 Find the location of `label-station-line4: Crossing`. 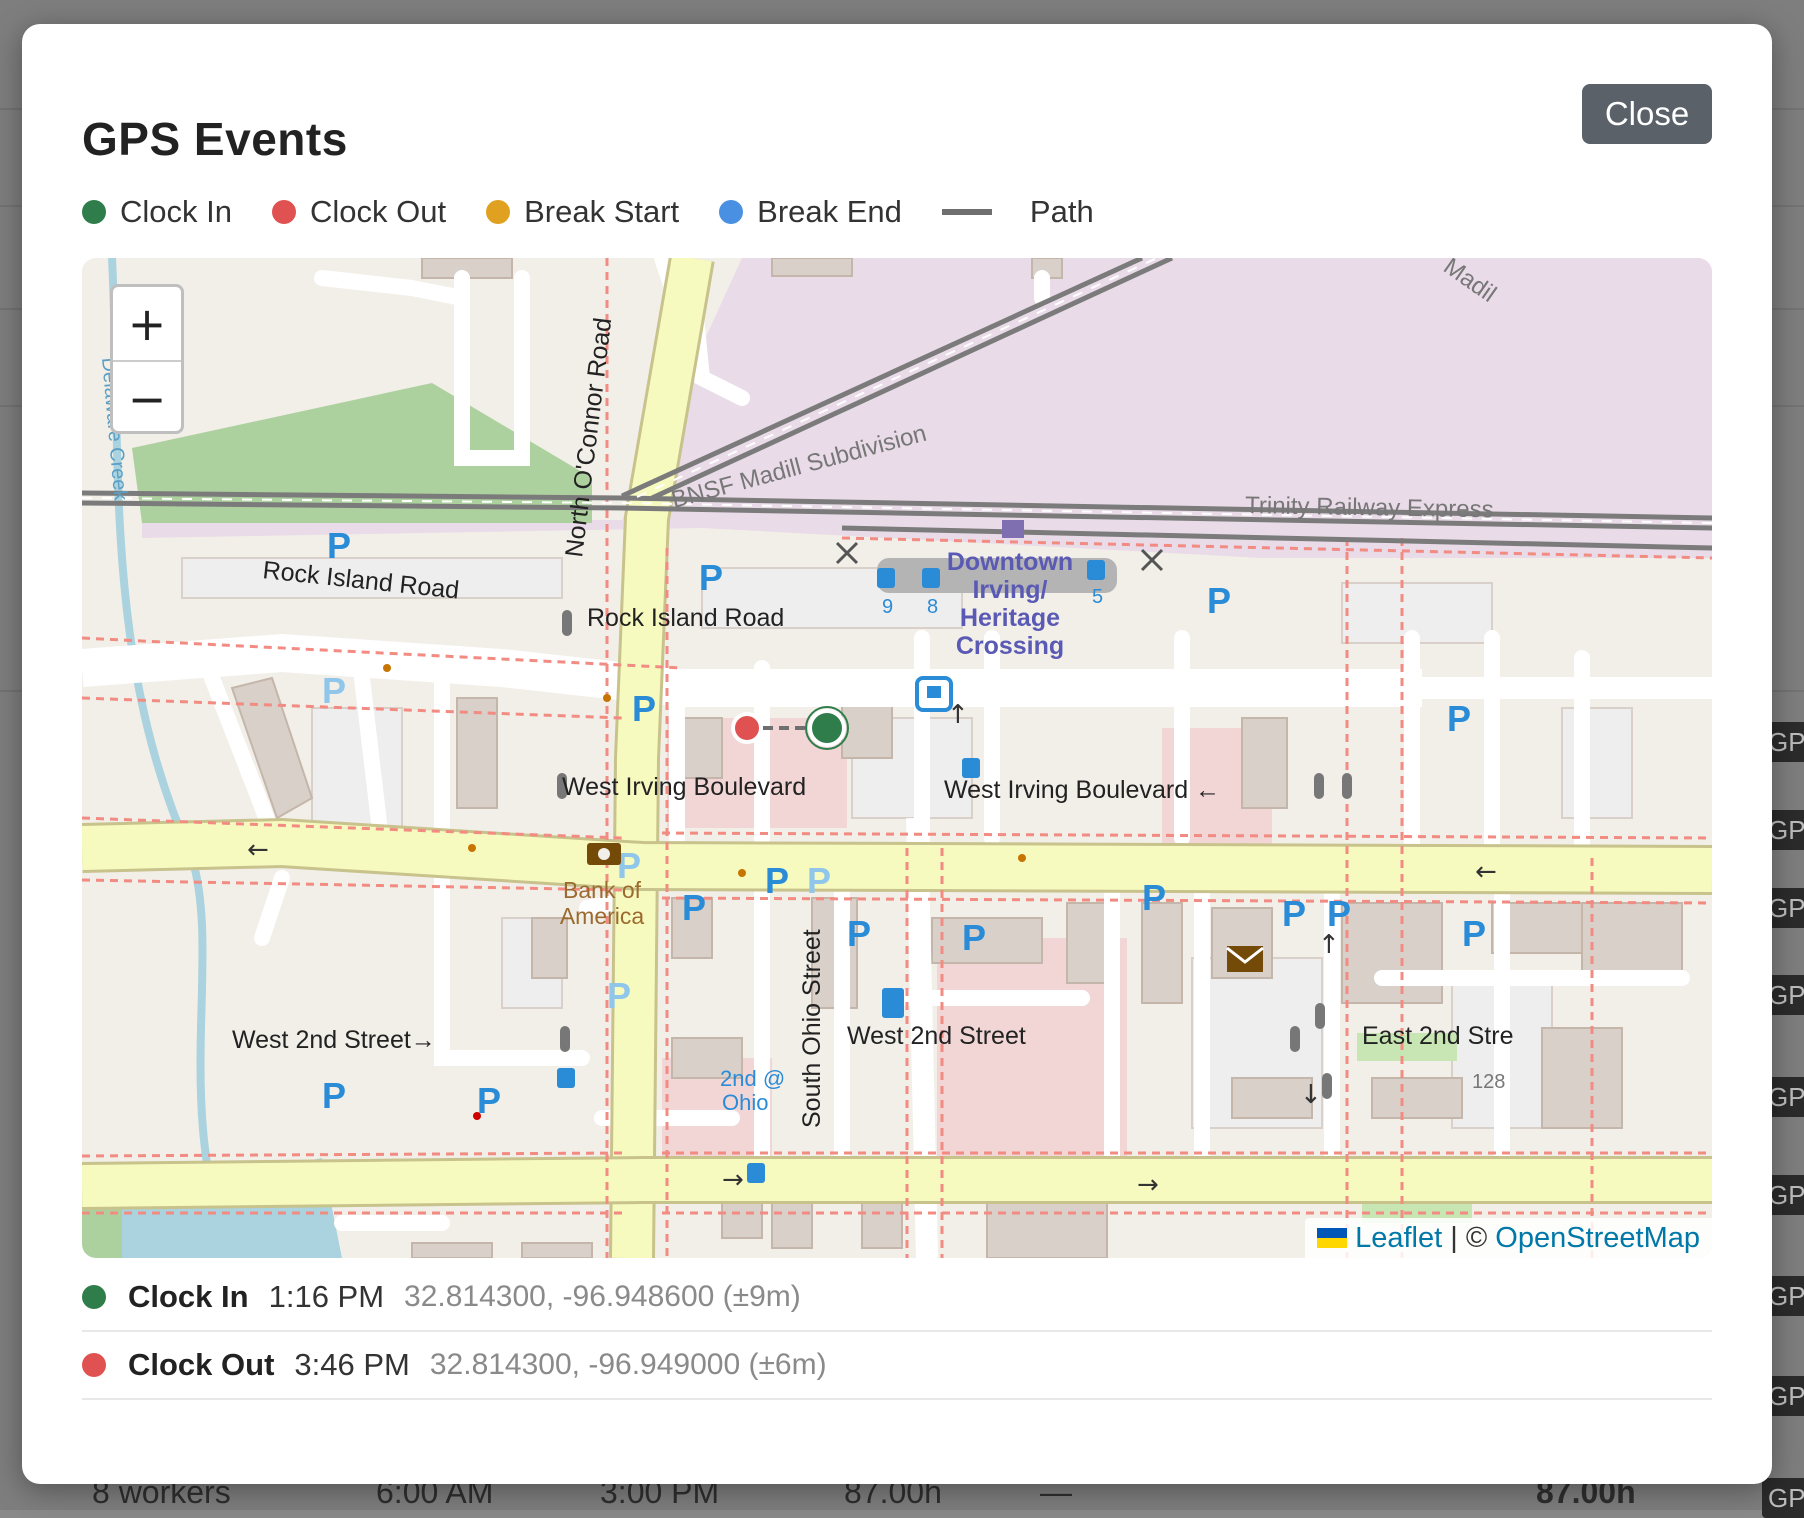

label-station-line4: Crossing is located at coordinates (1010, 646).